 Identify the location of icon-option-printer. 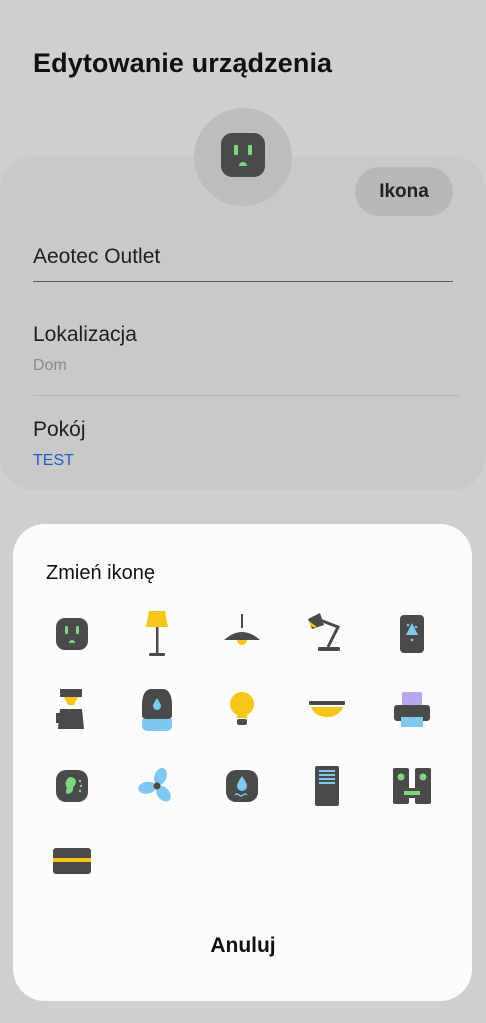
(412, 710).